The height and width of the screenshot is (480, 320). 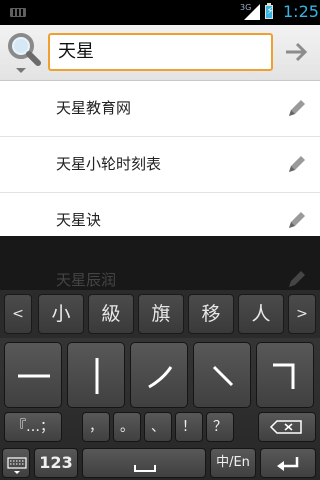 I want to click on backspace-icon, so click(x=285, y=427).